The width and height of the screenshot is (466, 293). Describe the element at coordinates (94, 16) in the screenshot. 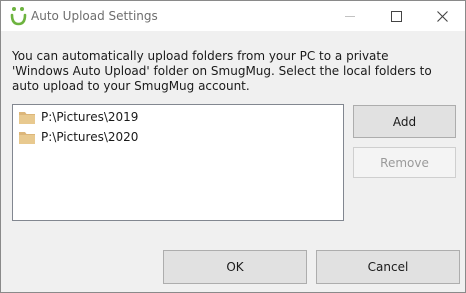

I see `window-title: Auto Upload Settings` at that location.